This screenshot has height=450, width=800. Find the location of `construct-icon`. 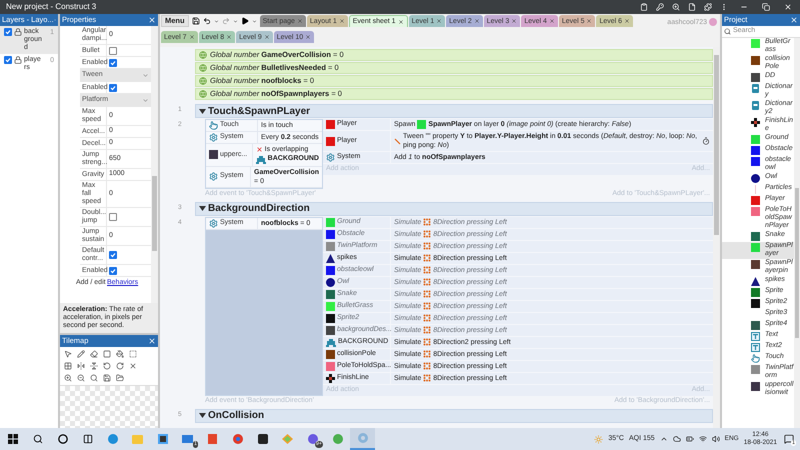

construct-icon is located at coordinates (363, 438).